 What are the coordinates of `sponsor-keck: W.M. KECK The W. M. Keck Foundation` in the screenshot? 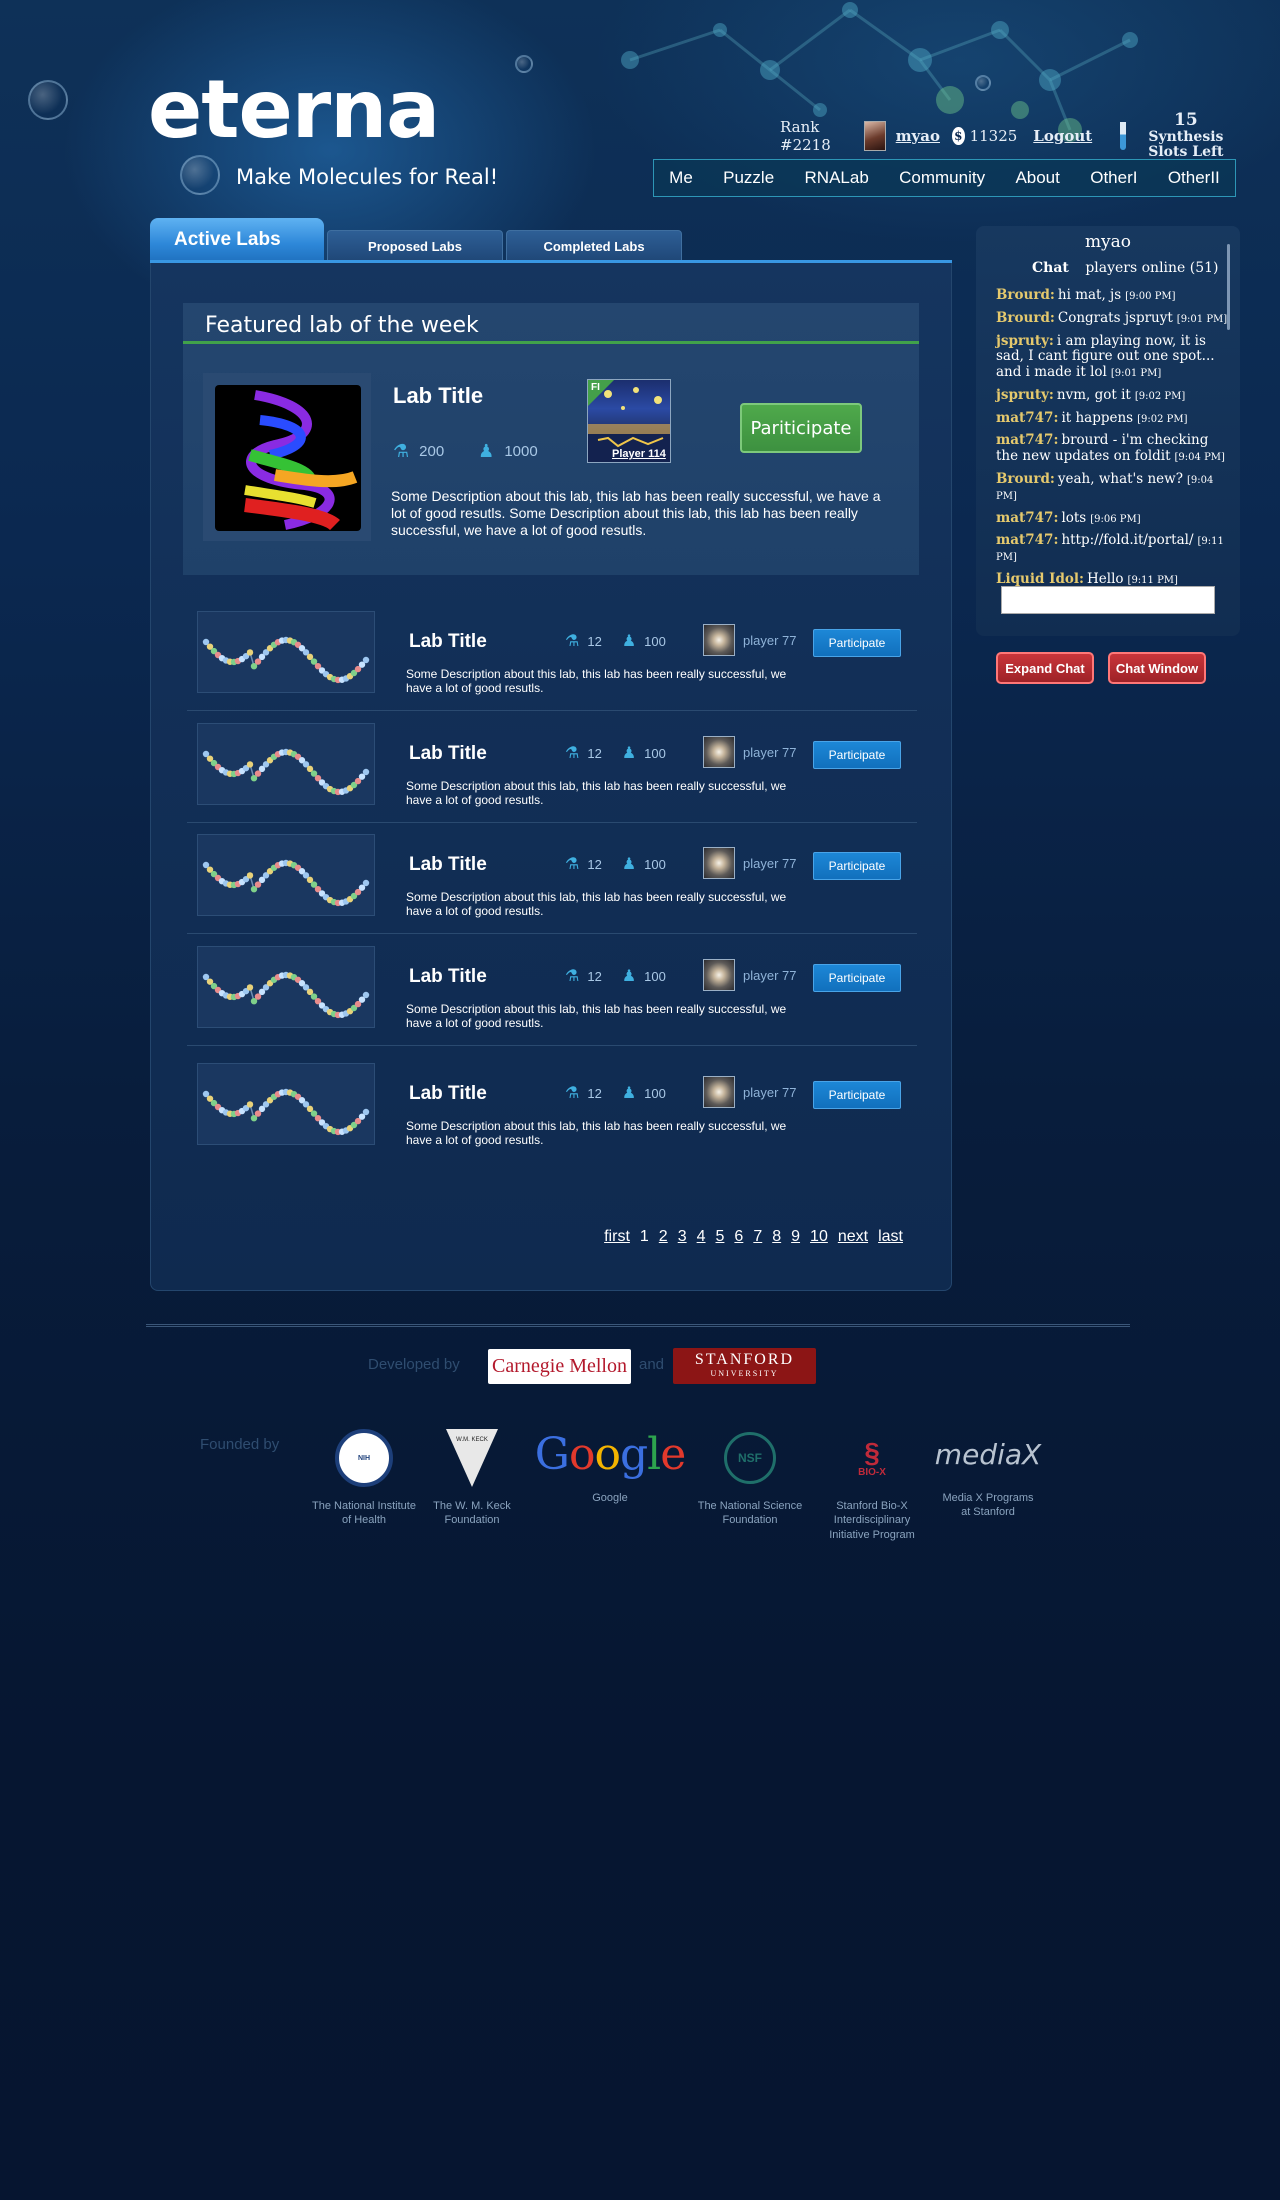 It's located at (472, 1476).